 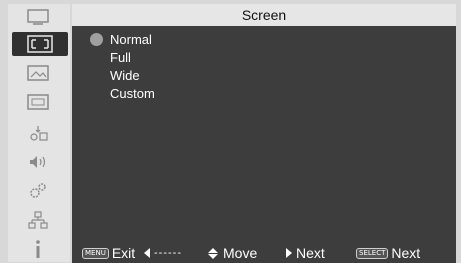 What do you see at coordinates (310, 253) in the screenshot?
I see `next-label: Next` at bounding box center [310, 253].